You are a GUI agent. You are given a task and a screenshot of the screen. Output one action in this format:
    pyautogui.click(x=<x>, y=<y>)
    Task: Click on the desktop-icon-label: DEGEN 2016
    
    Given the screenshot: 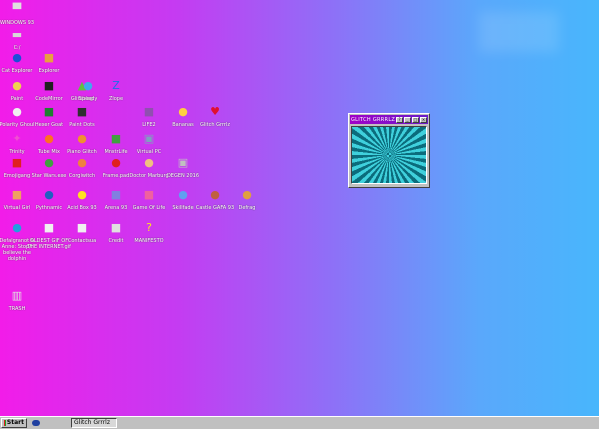 What is the action you would take?
    pyautogui.click(x=183, y=176)
    